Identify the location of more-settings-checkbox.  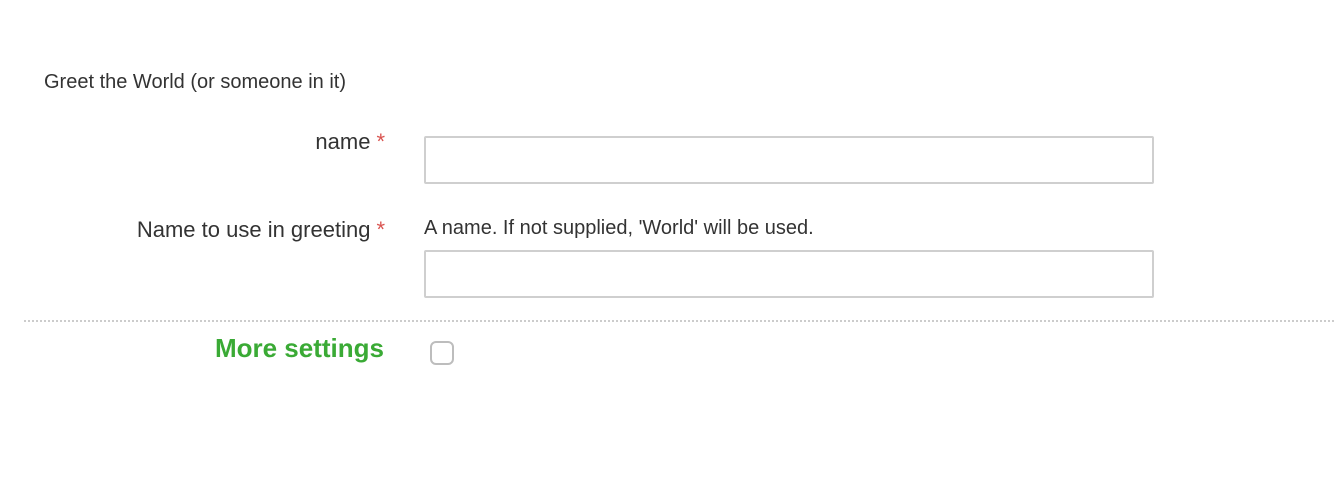
(442, 353).